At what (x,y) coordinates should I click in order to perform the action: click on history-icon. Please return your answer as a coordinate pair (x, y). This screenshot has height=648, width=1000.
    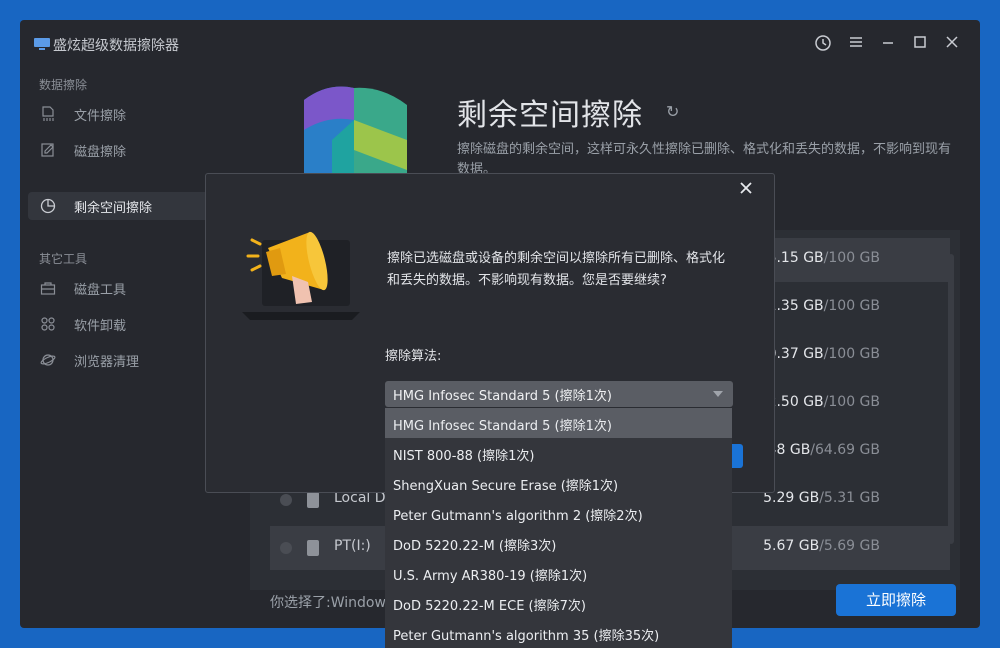
    Looking at the image, I should click on (823, 44).